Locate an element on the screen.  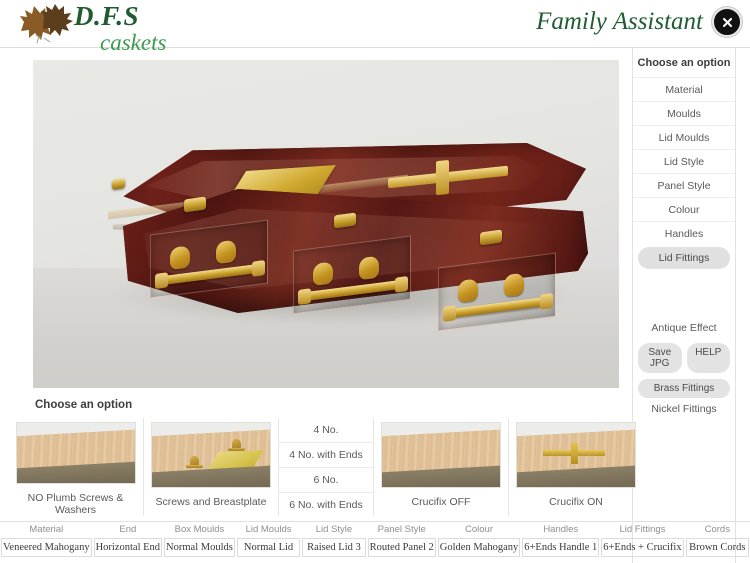
option-no-plumb-screws: NO Plumb Screws & Washers is located at coordinates (75, 467).